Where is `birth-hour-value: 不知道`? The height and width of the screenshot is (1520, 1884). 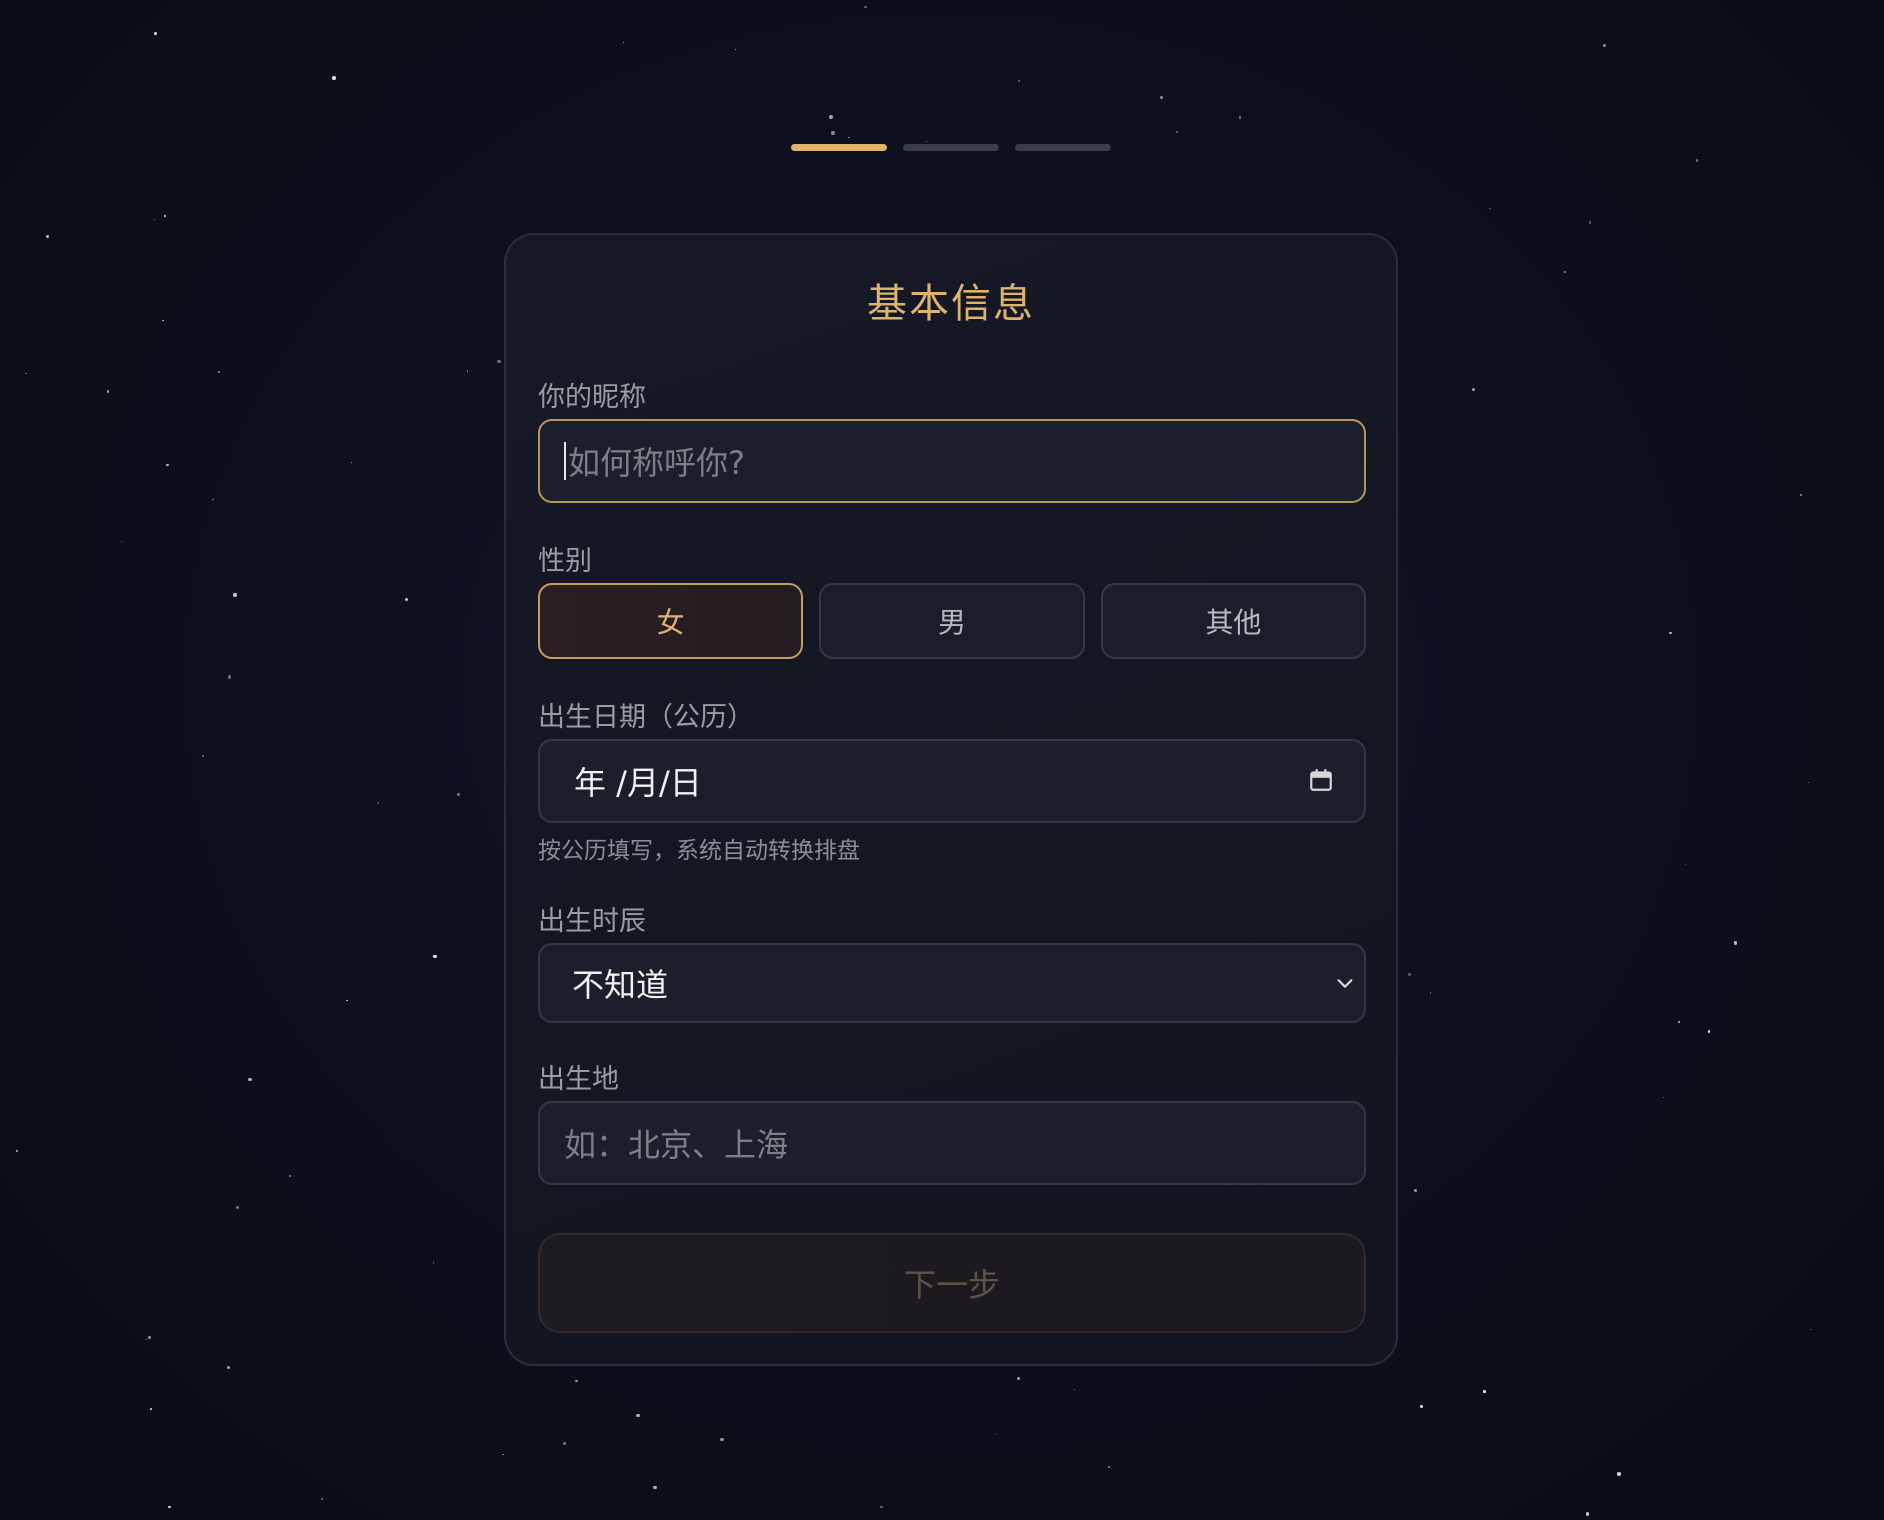
birth-hour-value: 不知道 is located at coordinates (620, 985).